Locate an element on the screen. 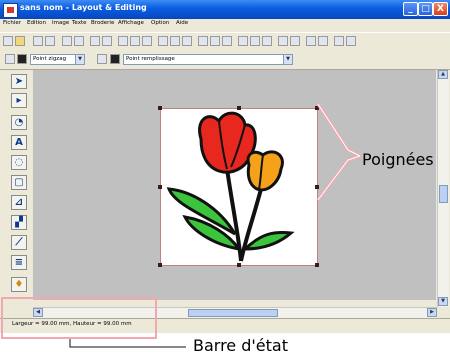 The width and height of the screenshot is (450, 360). status-bar-callout-label: Barre d'état is located at coordinates (240, 345).